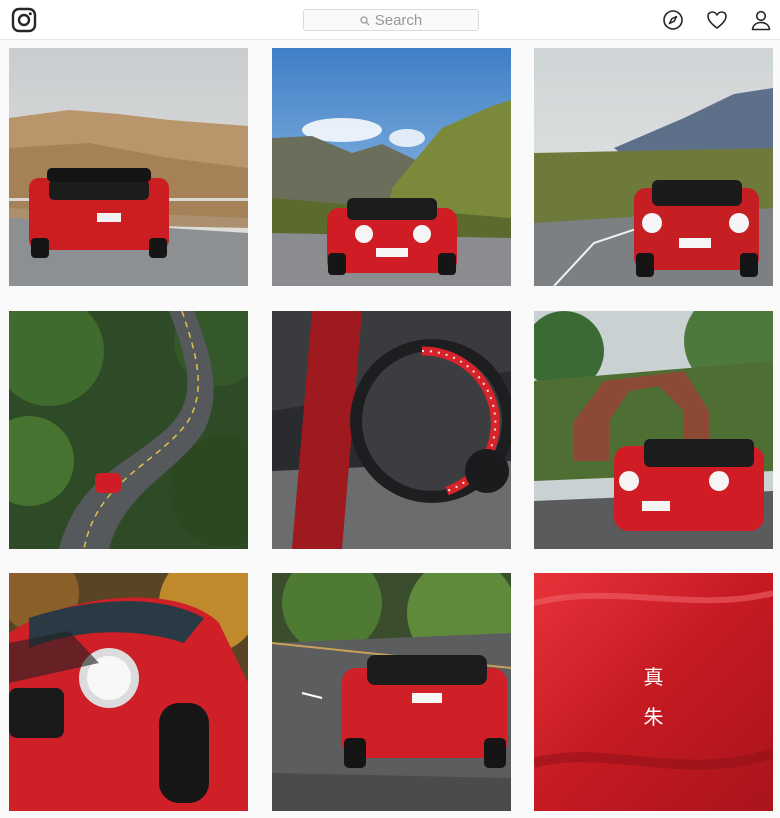  What do you see at coordinates (365, 20) in the screenshot?
I see `search-icon` at bounding box center [365, 20].